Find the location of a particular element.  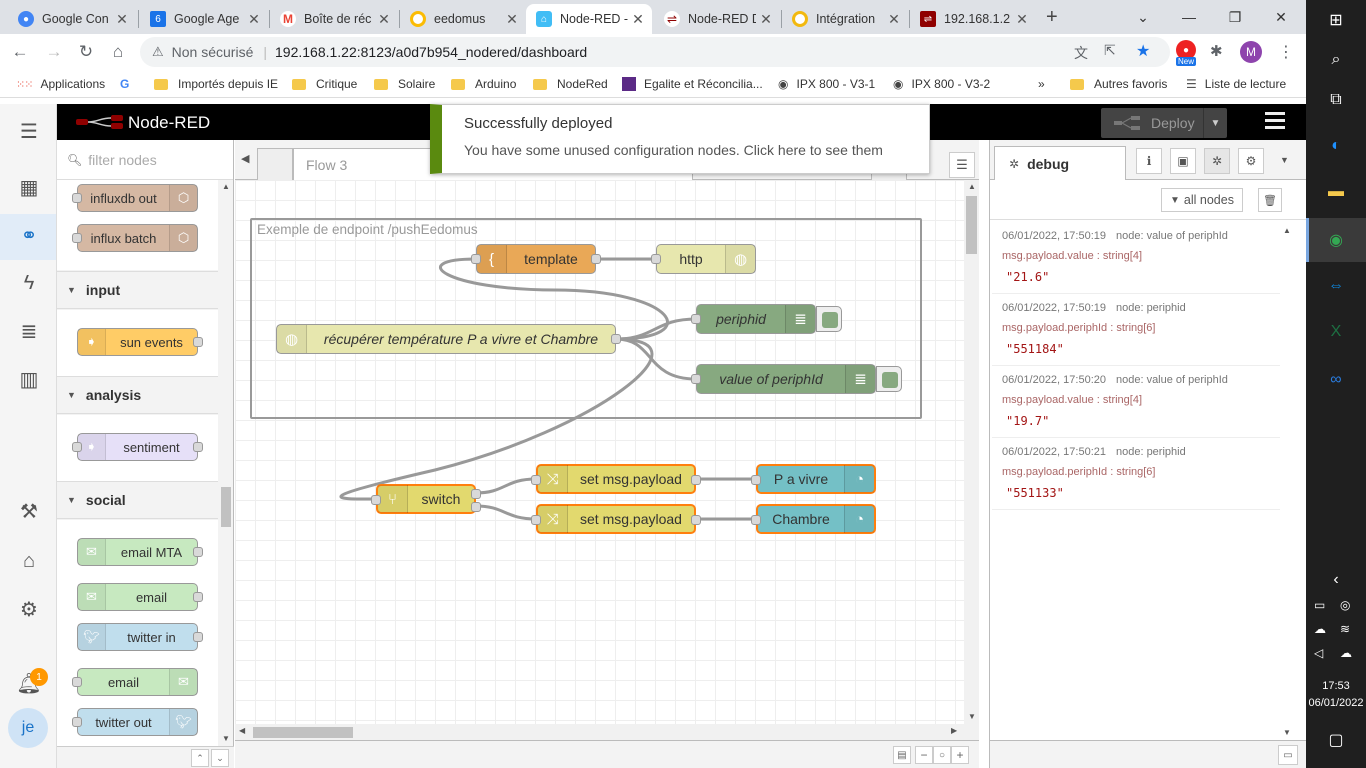

zoom-out-icon: − is located at coordinates (924, 755).